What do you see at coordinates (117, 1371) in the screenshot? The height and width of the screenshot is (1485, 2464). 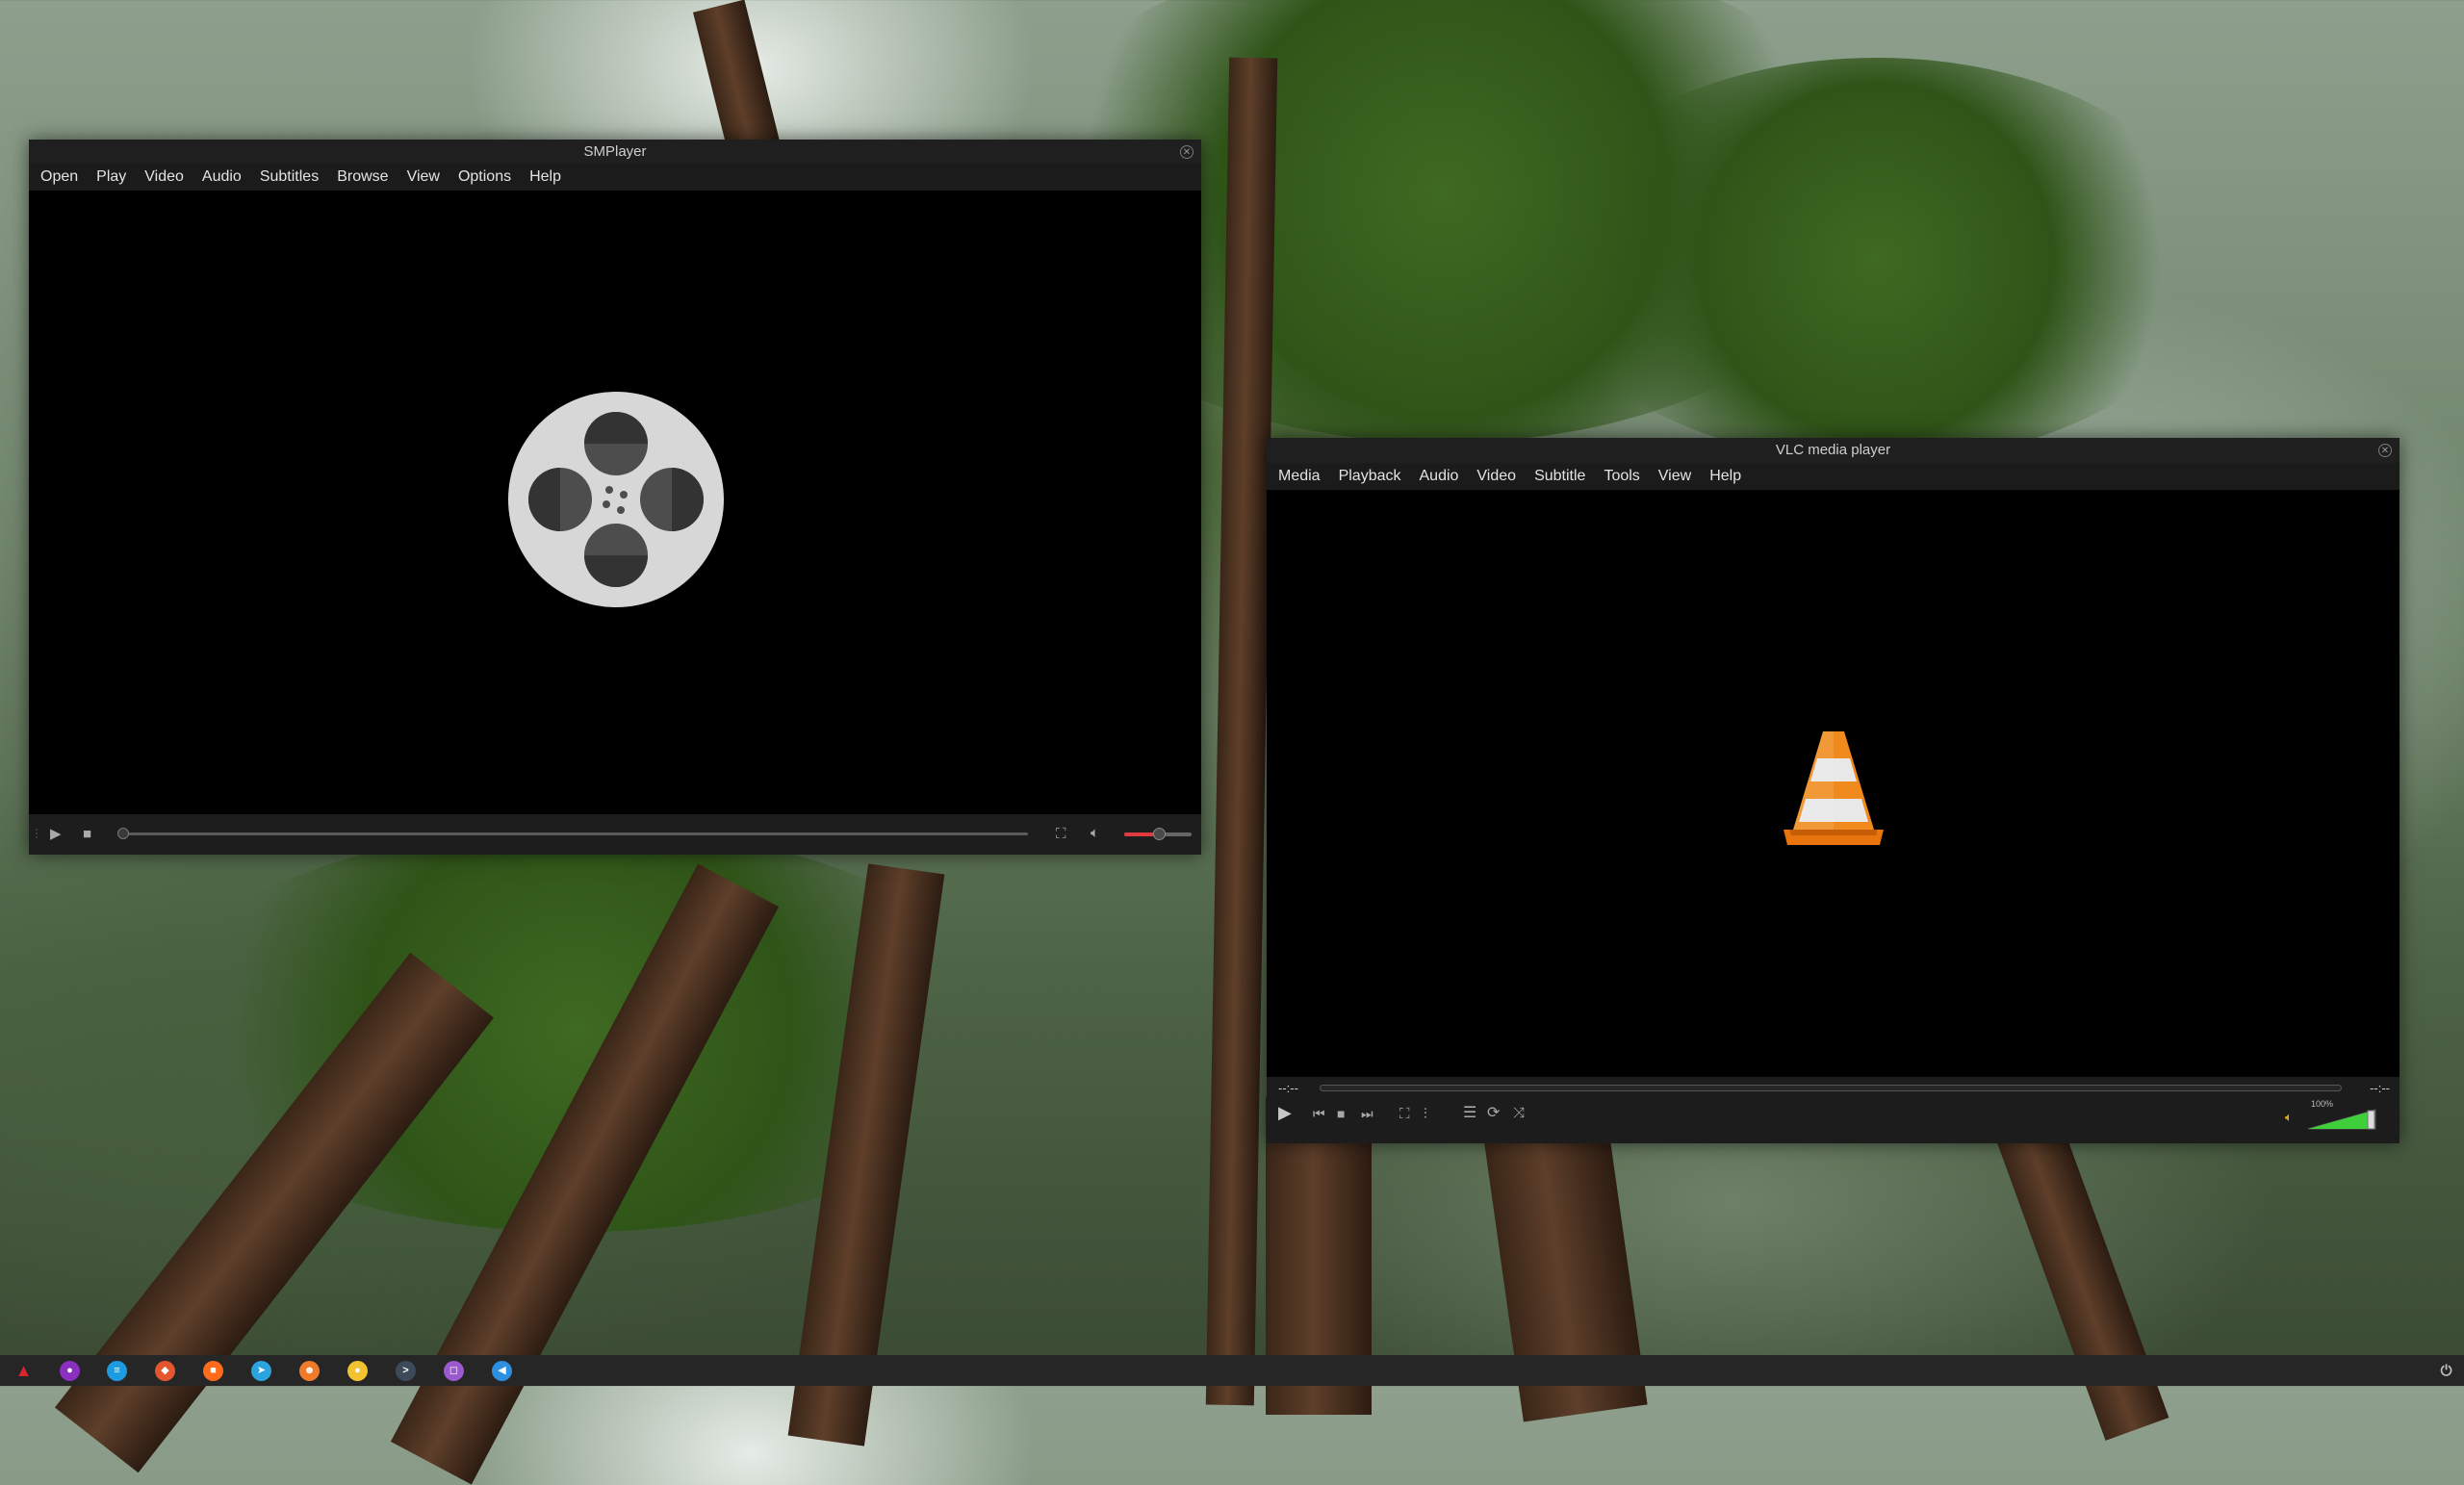 I see `browser-icon: ≡` at bounding box center [117, 1371].